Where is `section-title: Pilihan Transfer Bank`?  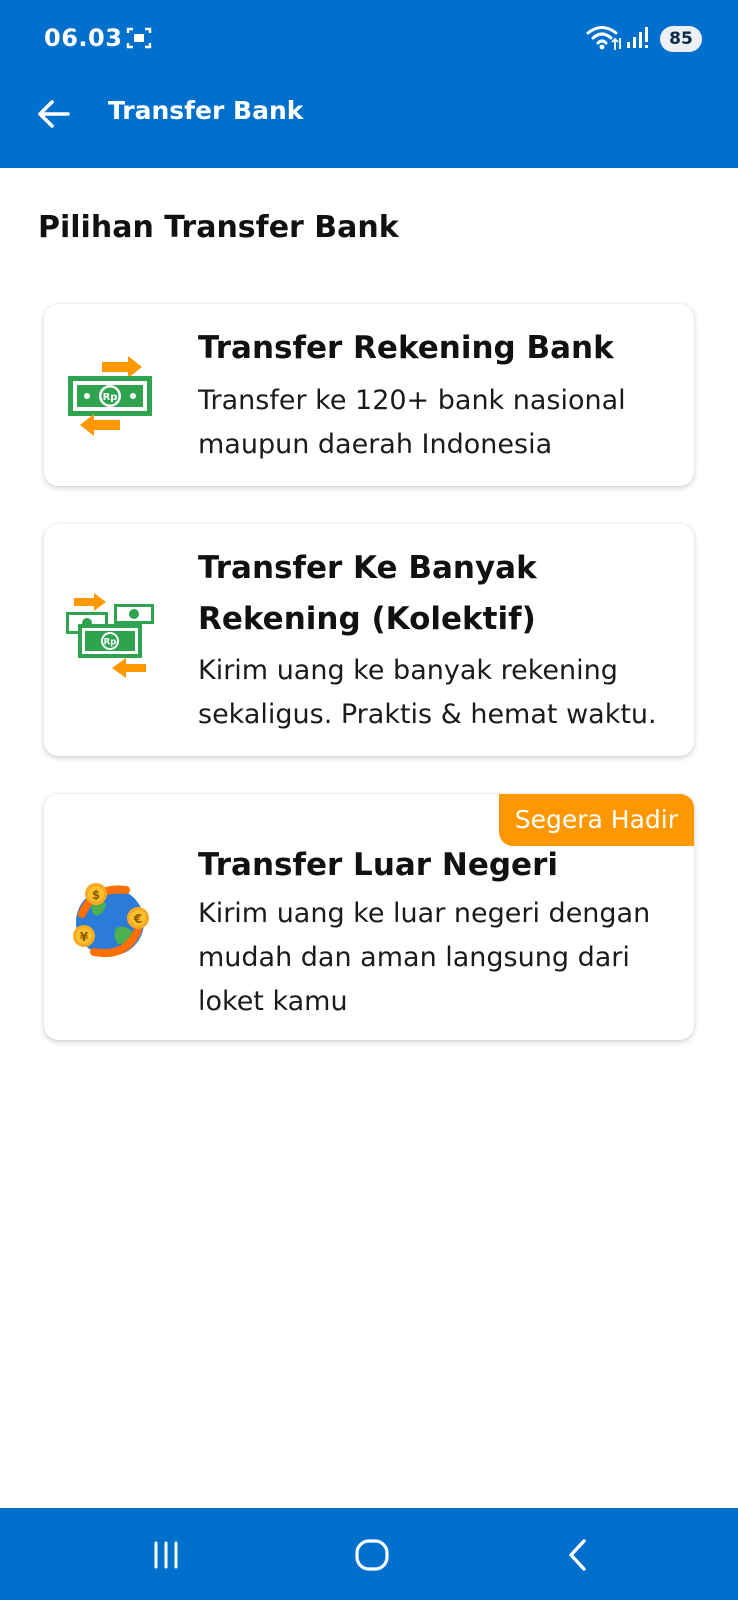
section-title: Pilihan Transfer Bank is located at coordinates (218, 227).